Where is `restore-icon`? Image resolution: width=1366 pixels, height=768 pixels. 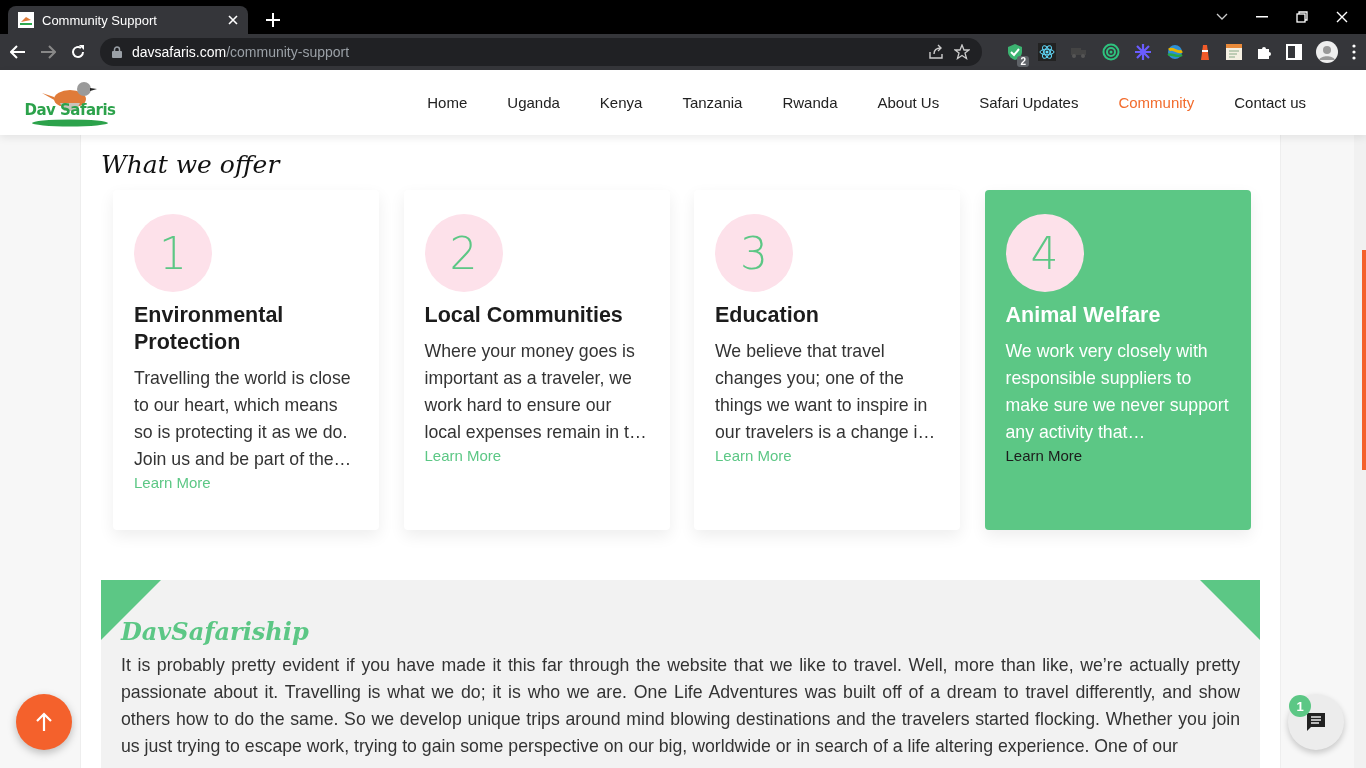 restore-icon is located at coordinates (1302, 17).